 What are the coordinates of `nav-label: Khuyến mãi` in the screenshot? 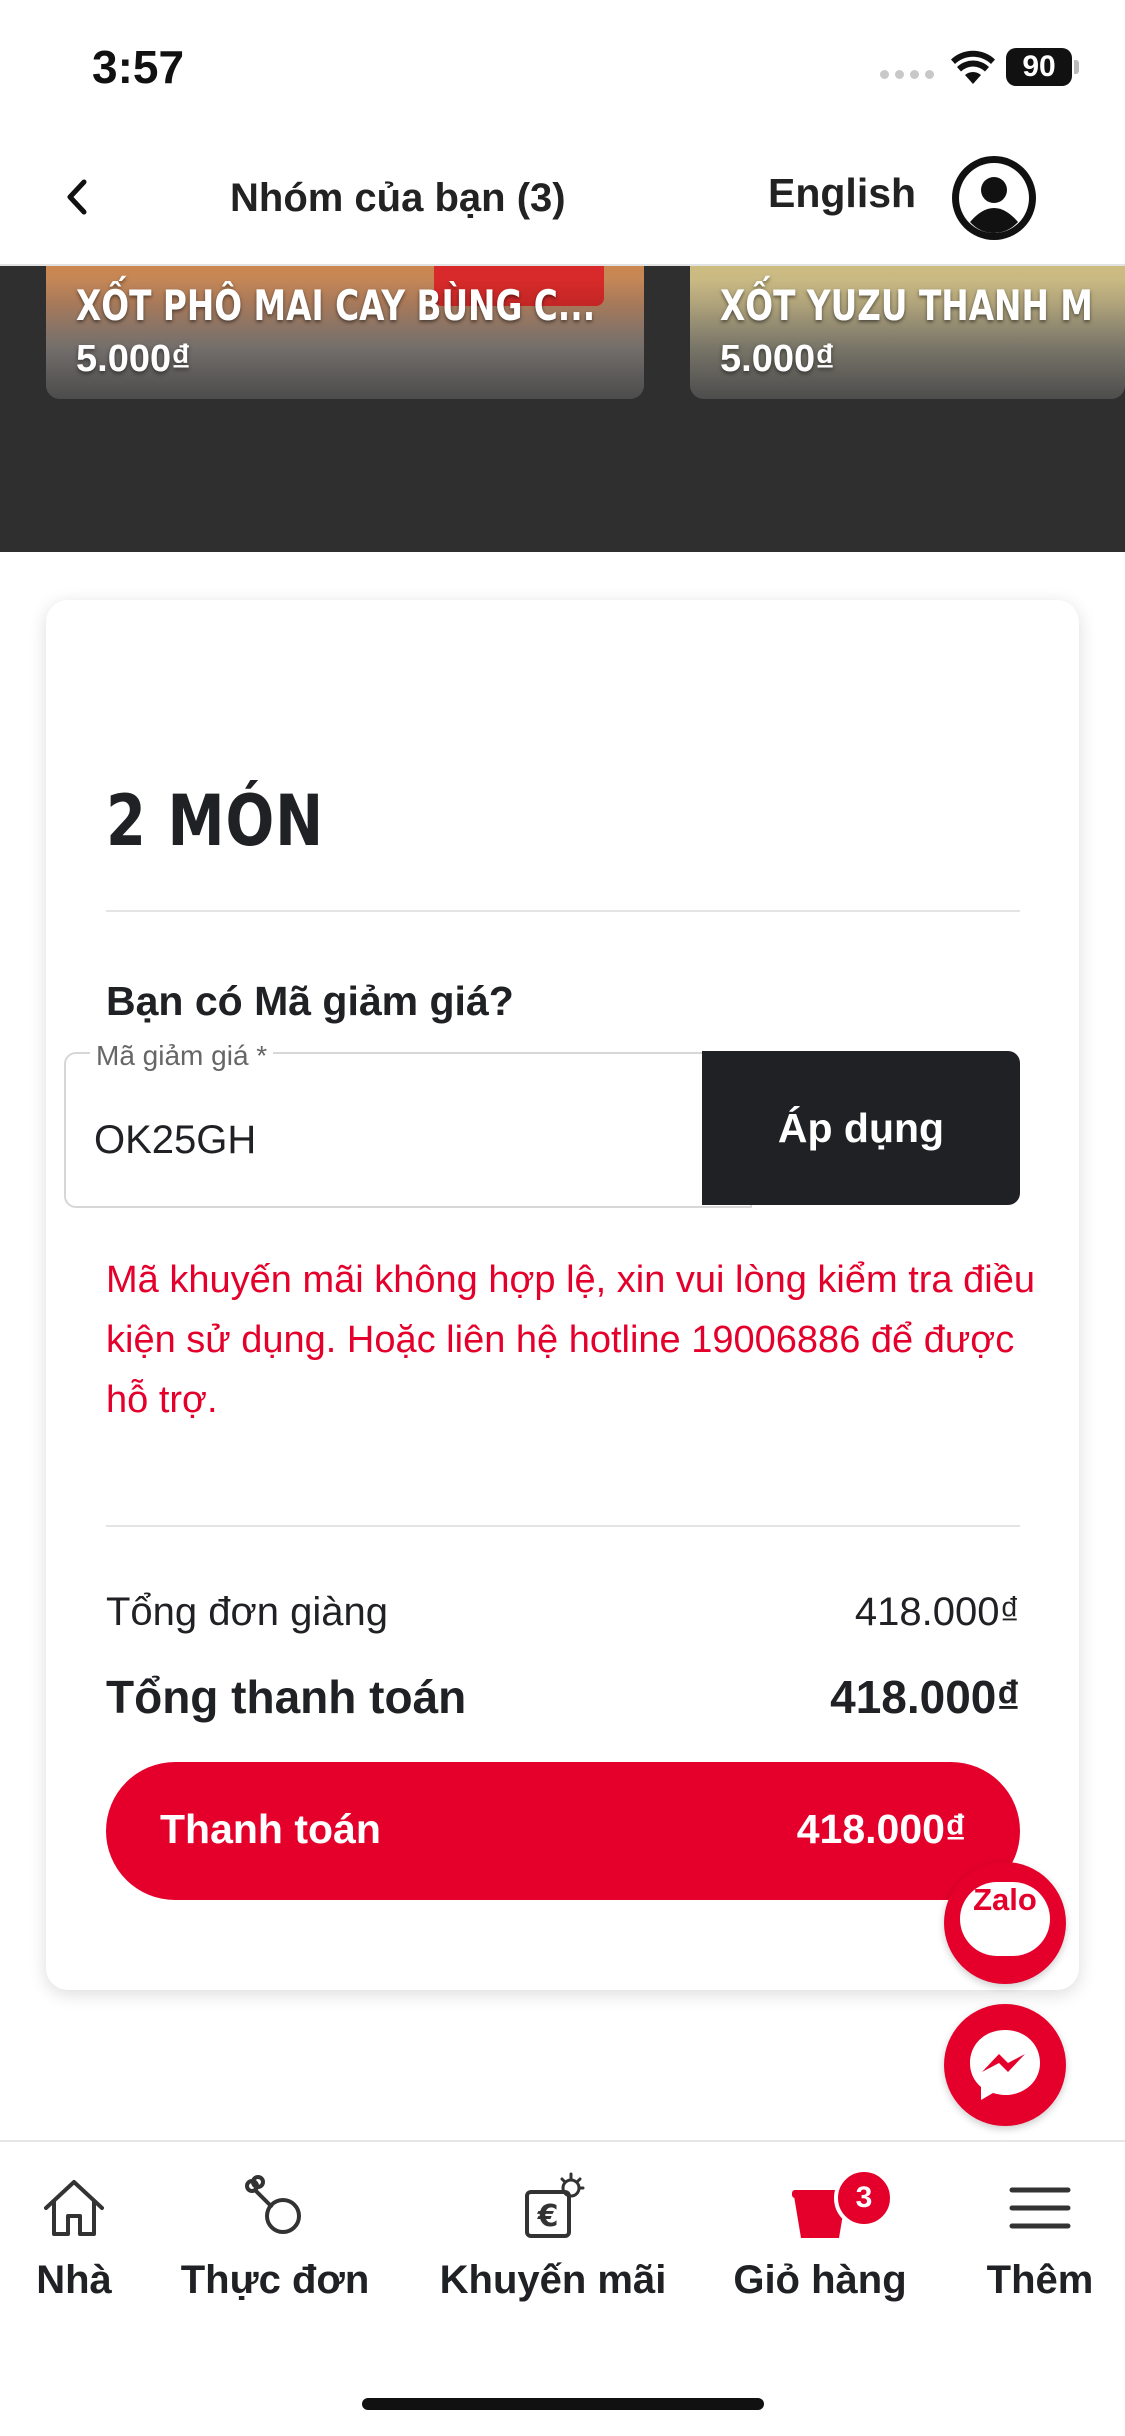 It's located at (553, 2280).